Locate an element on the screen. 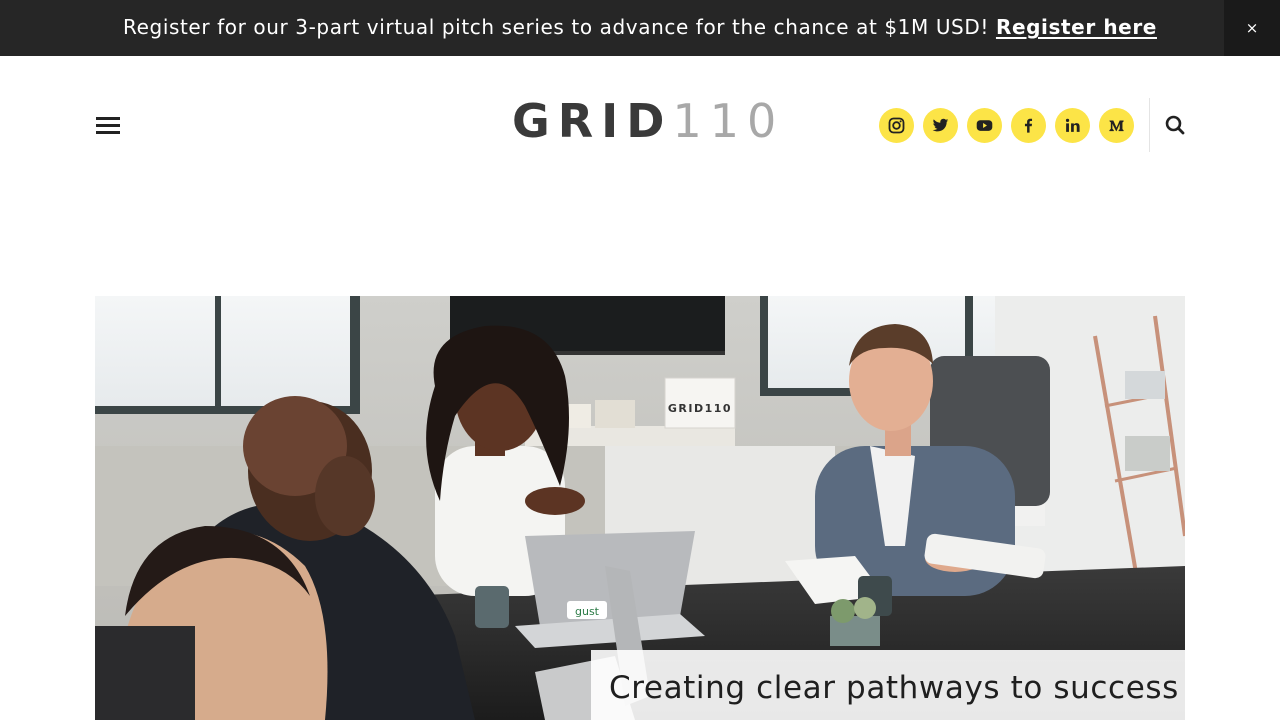 Image resolution: width=1280 pixels, height=720 pixels. facebook-icon is located at coordinates (1028, 125).